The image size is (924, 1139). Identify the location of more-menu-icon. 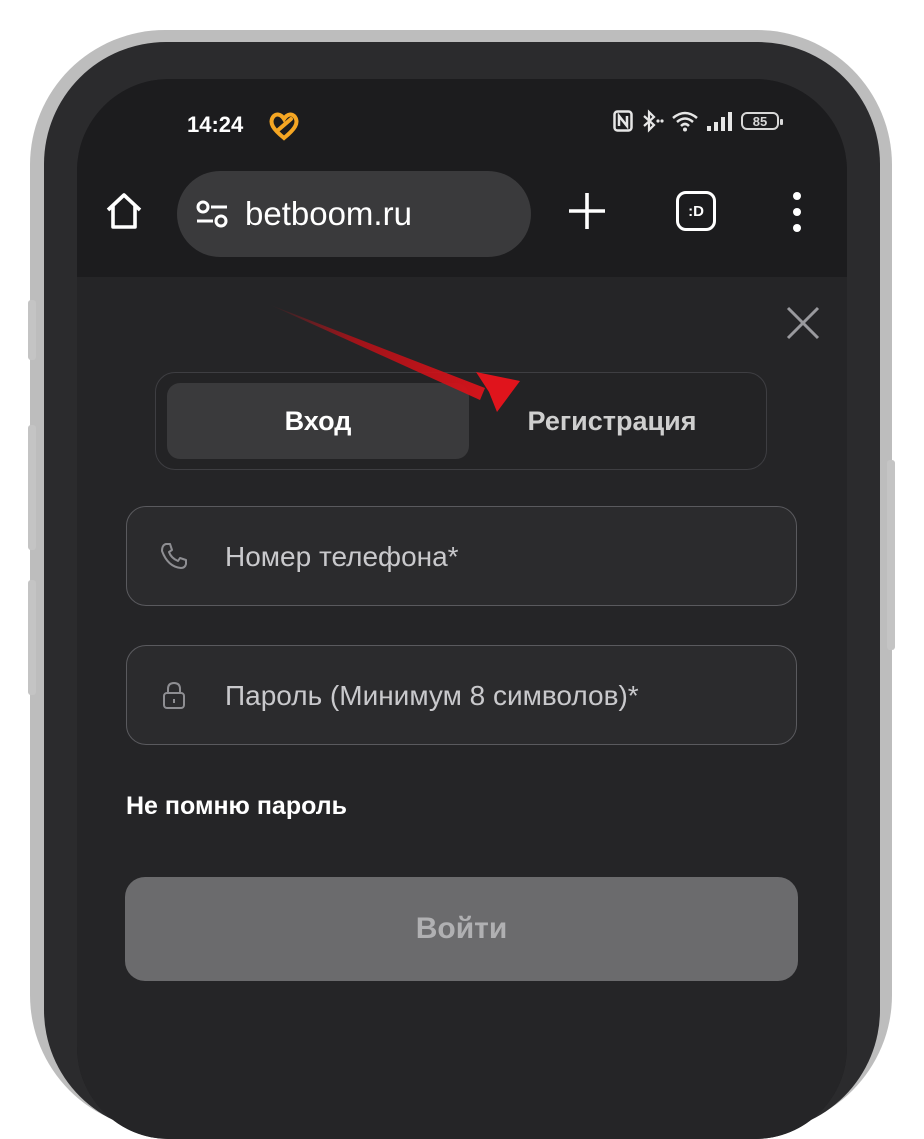
(797, 212).